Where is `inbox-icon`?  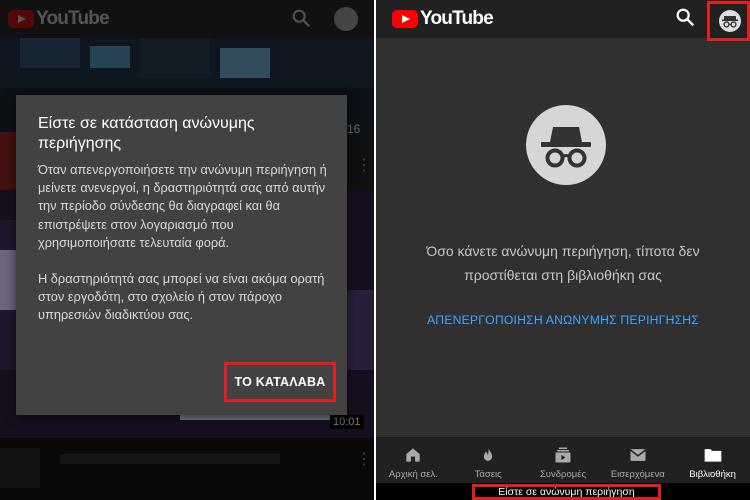 inbox-icon is located at coordinates (637, 455).